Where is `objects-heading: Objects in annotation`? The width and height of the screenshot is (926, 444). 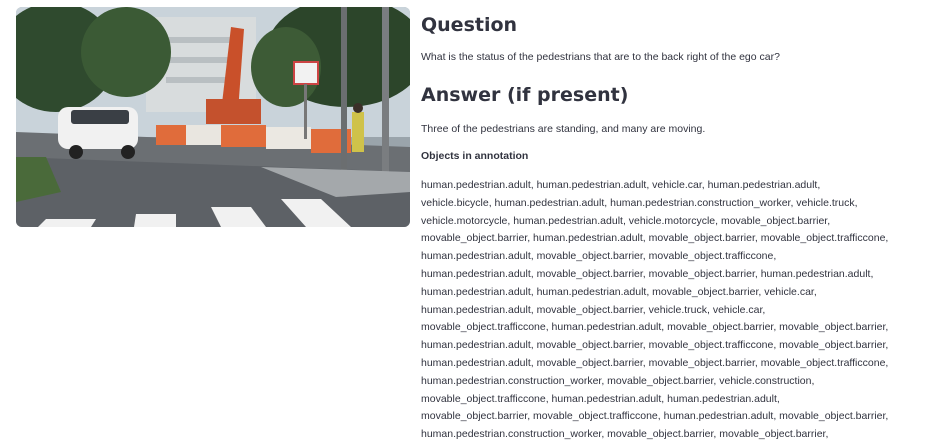
objects-heading: Objects in annotation is located at coordinates (475, 156).